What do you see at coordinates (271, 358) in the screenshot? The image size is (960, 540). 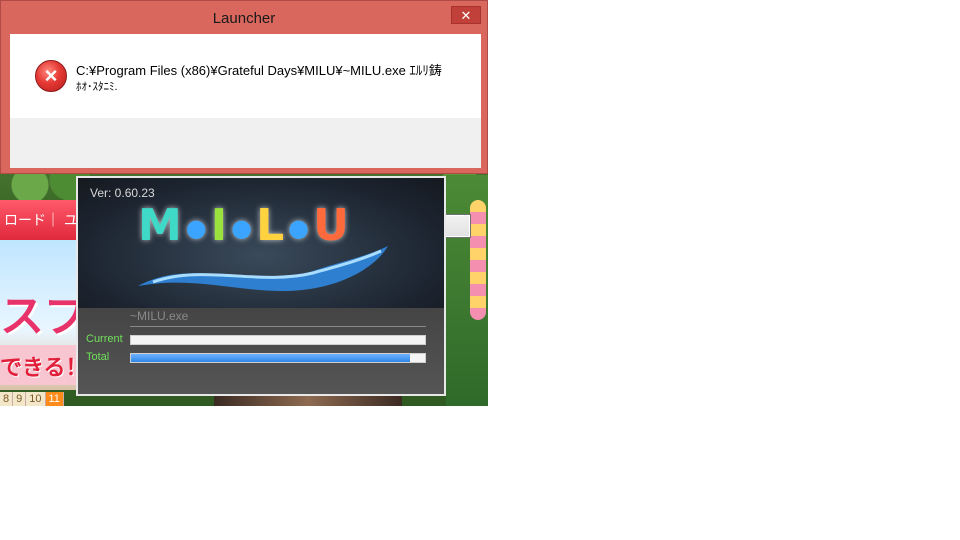 I see `total-progress-fill` at bounding box center [271, 358].